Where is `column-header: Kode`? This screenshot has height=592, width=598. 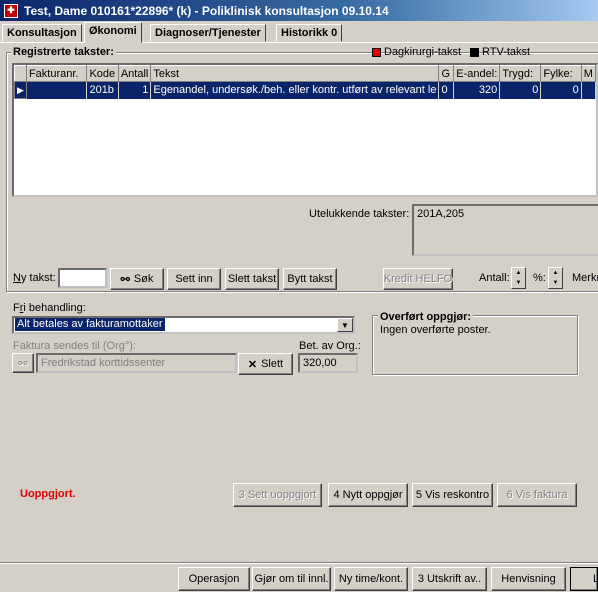
column-header: Kode is located at coordinates (102, 73).